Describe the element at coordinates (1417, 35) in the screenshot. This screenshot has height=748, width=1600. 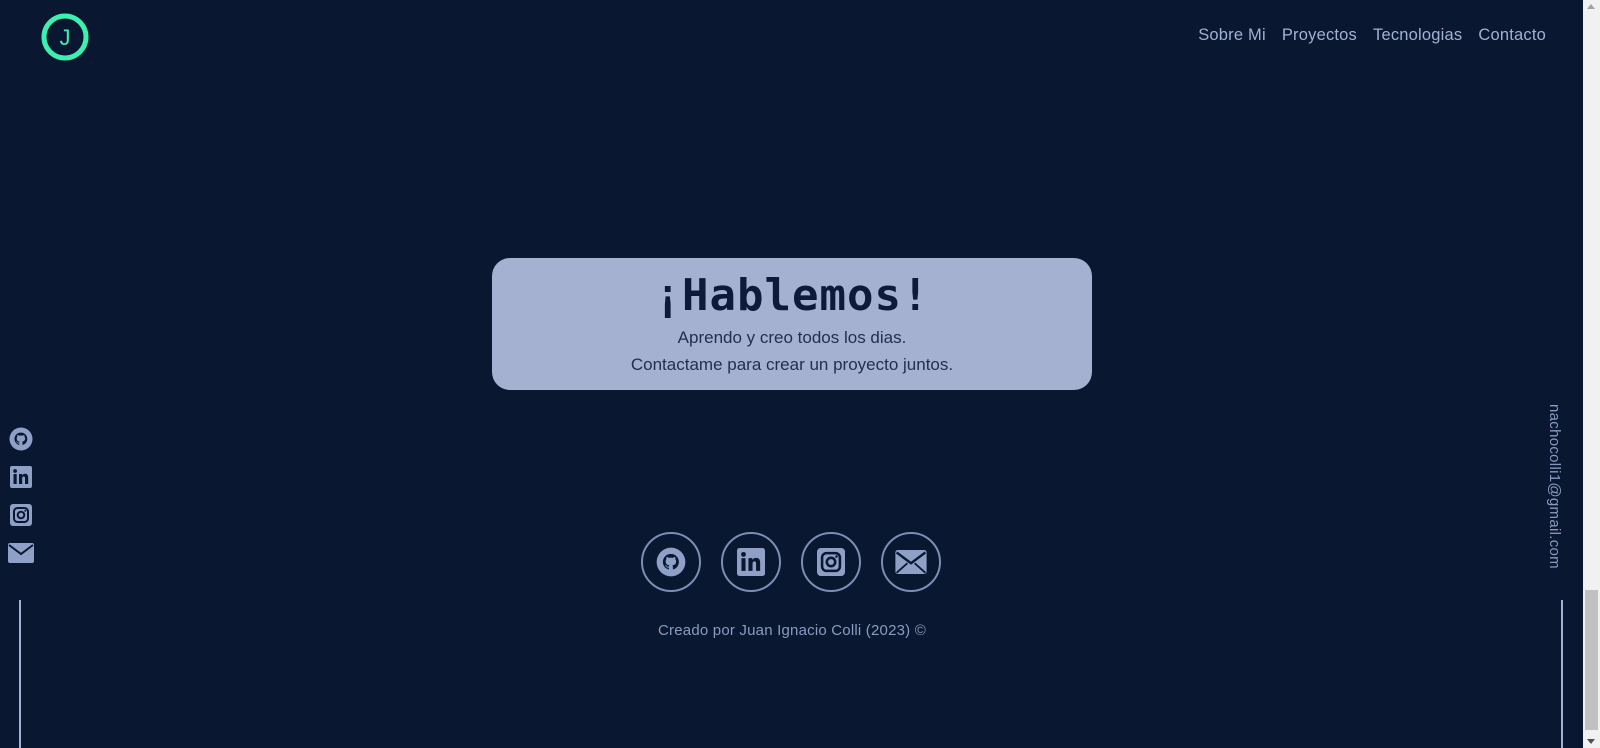
I see `nav-tecnologias: Tecnologias` at that location.